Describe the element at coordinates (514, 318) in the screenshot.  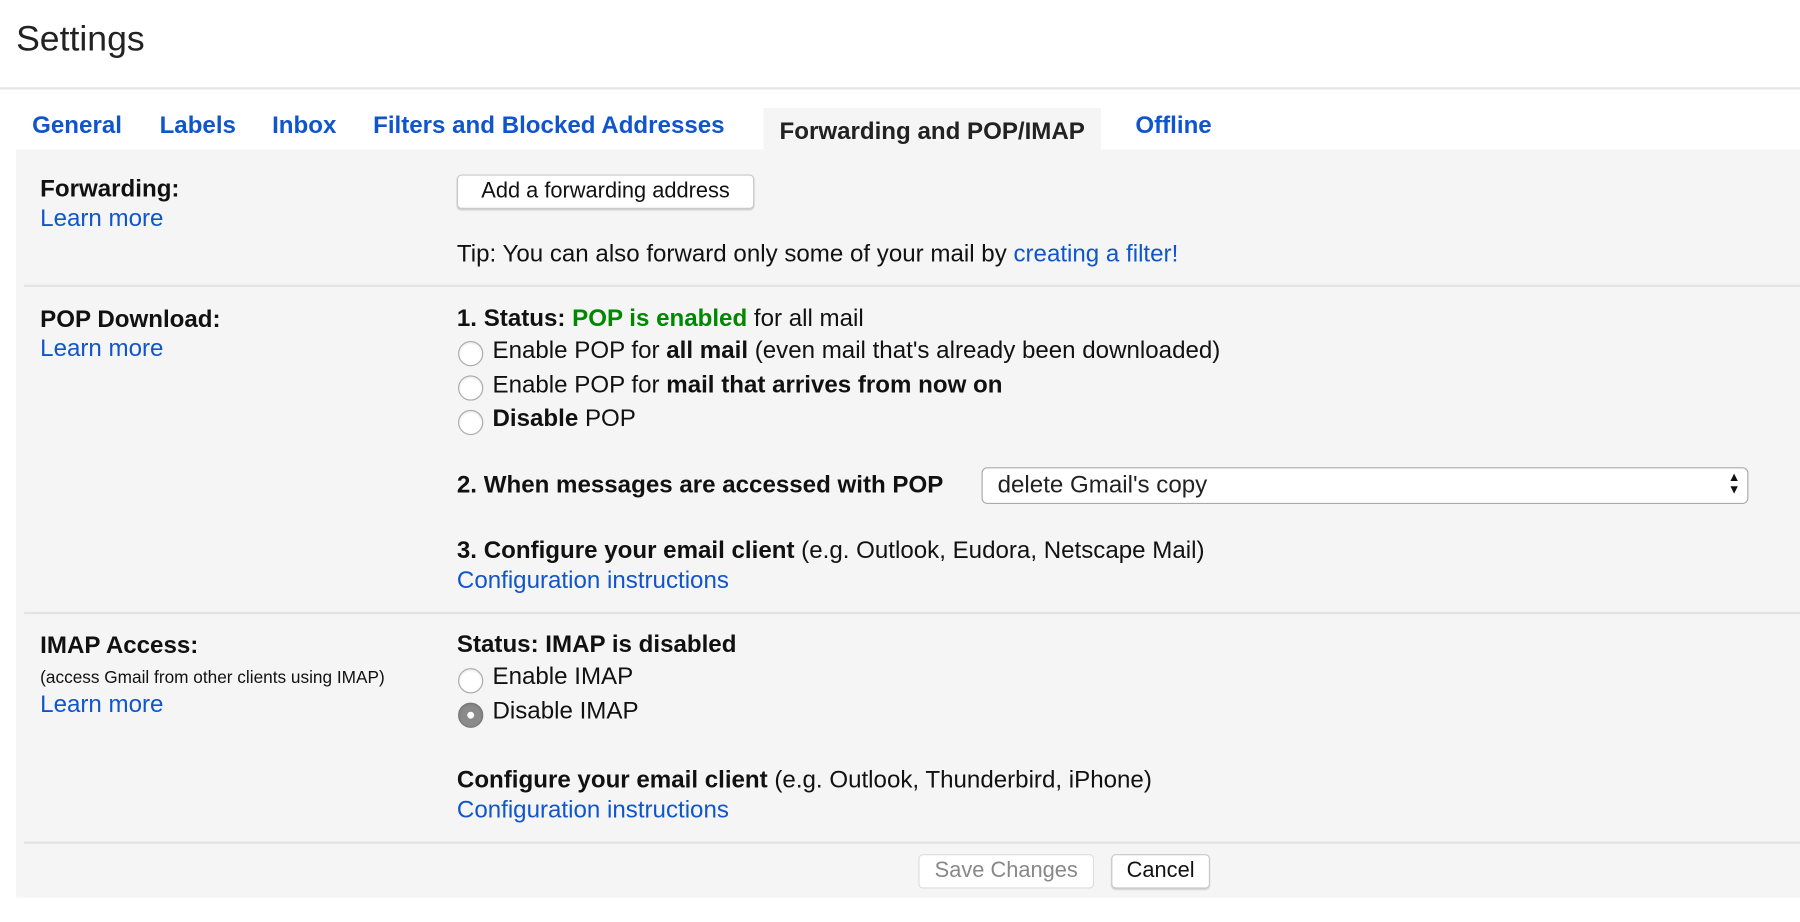
I see `pop-status-prefix: 1. Status:` at that location.